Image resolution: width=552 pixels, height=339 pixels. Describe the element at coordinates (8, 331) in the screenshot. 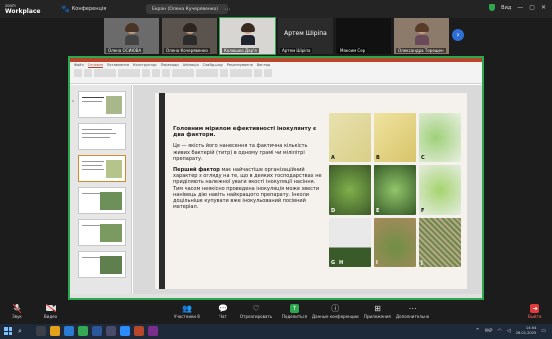

I see `windows-start-icon` at that location.